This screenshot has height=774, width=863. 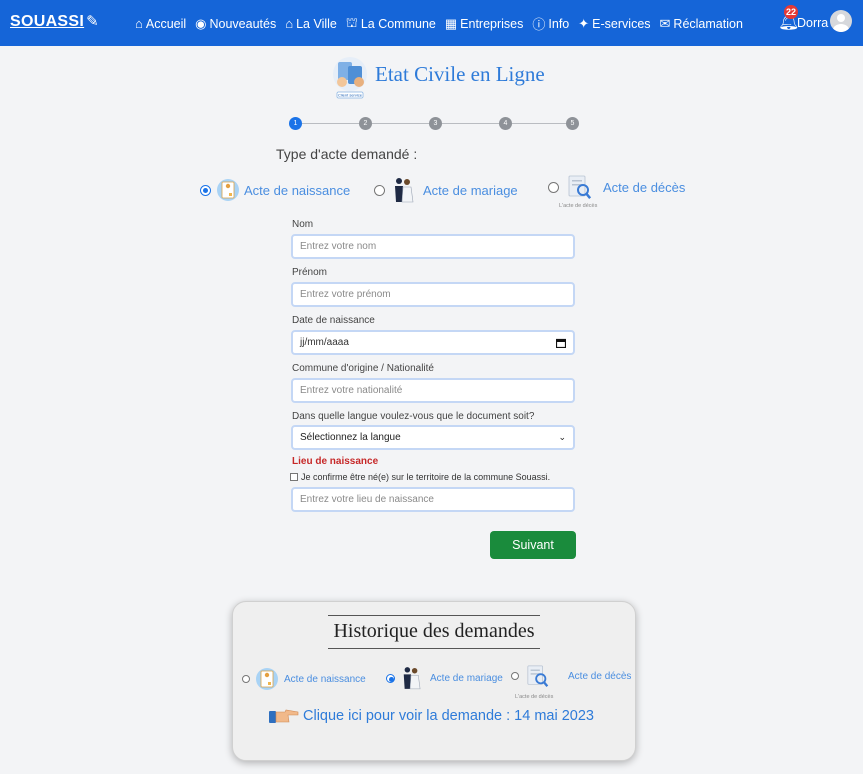 What do you see at coordinates (379, 190) in the screenshot?
I see `radio-mariage` at bounding box center [379, 190].